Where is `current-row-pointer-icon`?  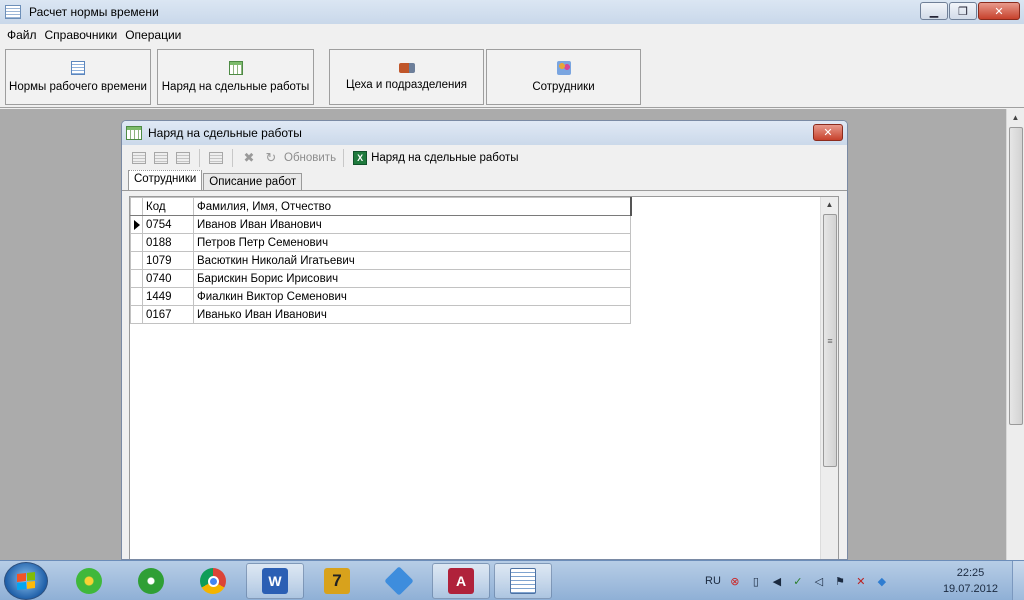
current-row-pointer-icon is located at coordinates (137, 224).